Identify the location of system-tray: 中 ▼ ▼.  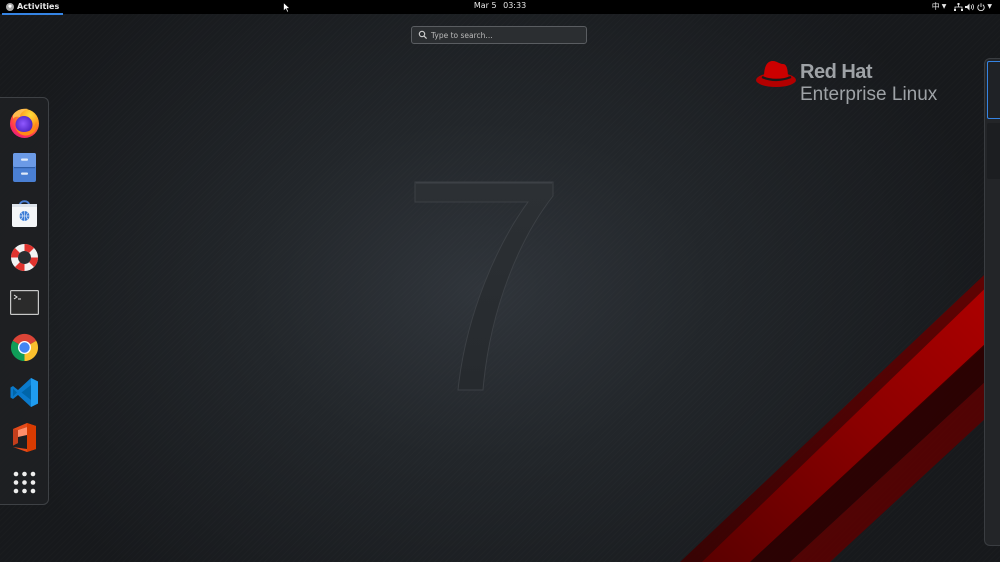
(962, 6).